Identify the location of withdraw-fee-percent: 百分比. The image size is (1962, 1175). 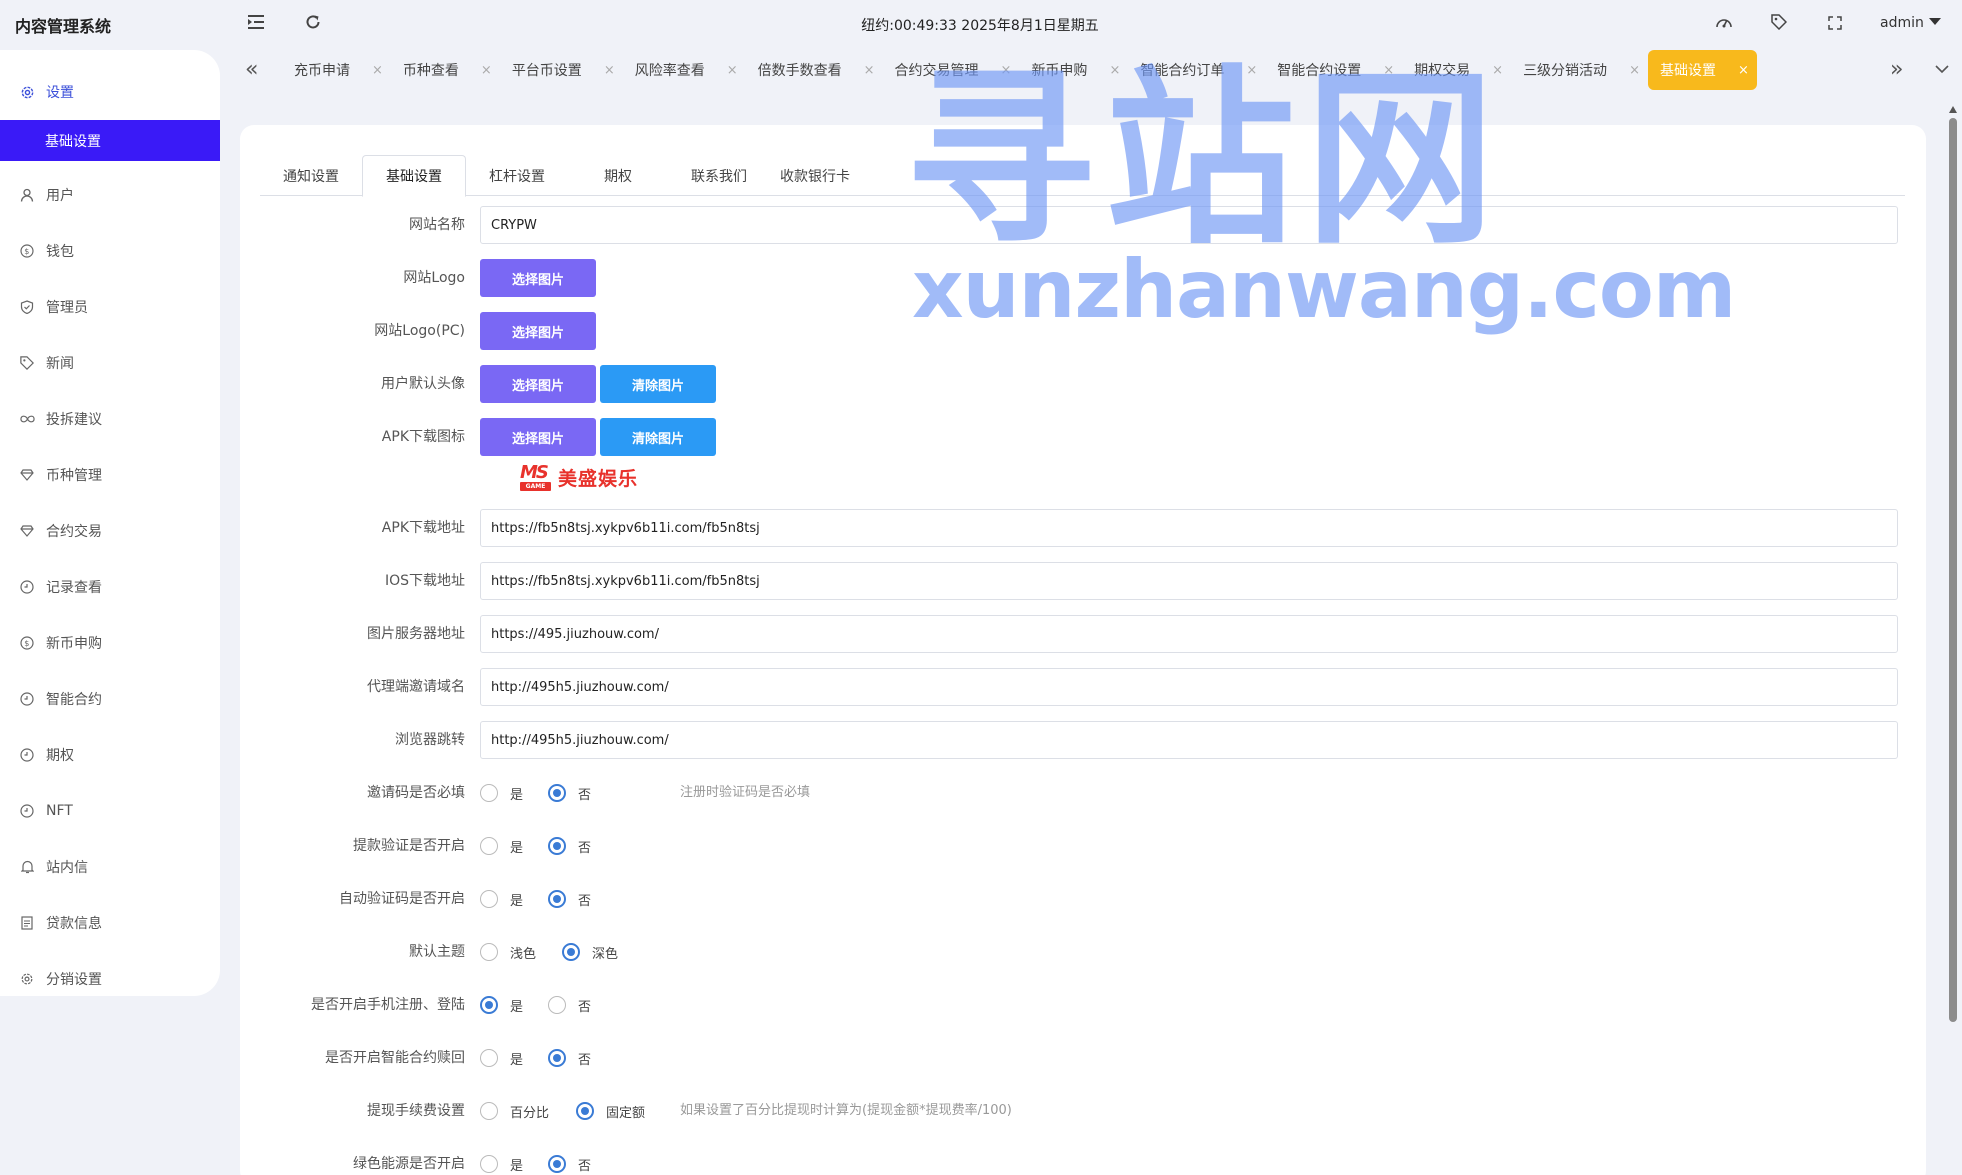
(523, 1111).